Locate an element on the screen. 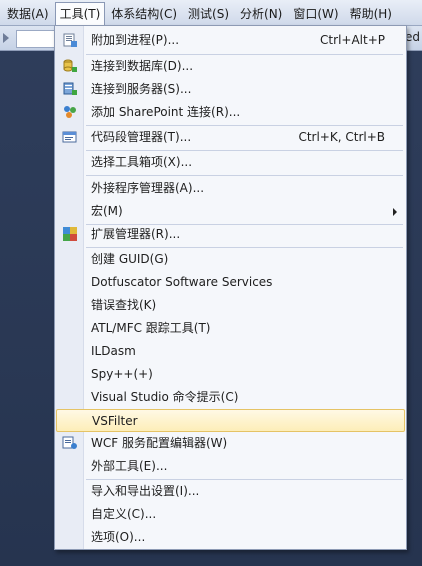 The width and height of the screenshot is (422, 566). menu-item-vsfilter: VSFilter is located at coordinates (230, 420).